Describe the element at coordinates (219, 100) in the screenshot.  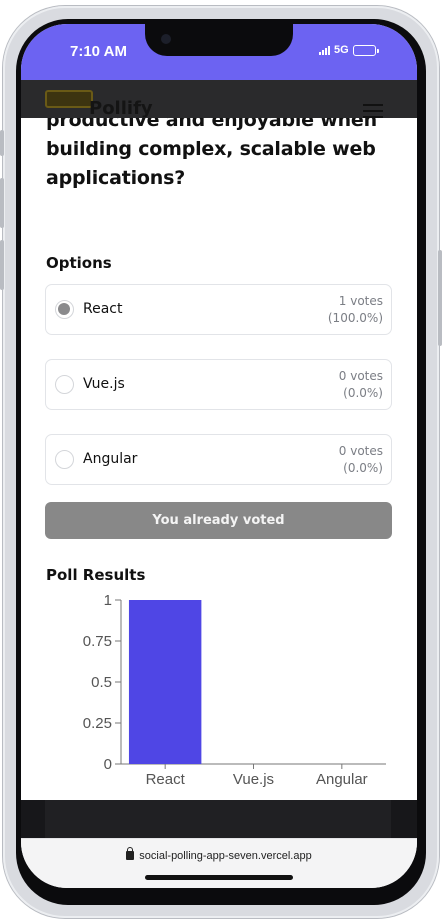
I see `dimmed-header: Pollify` at that location.